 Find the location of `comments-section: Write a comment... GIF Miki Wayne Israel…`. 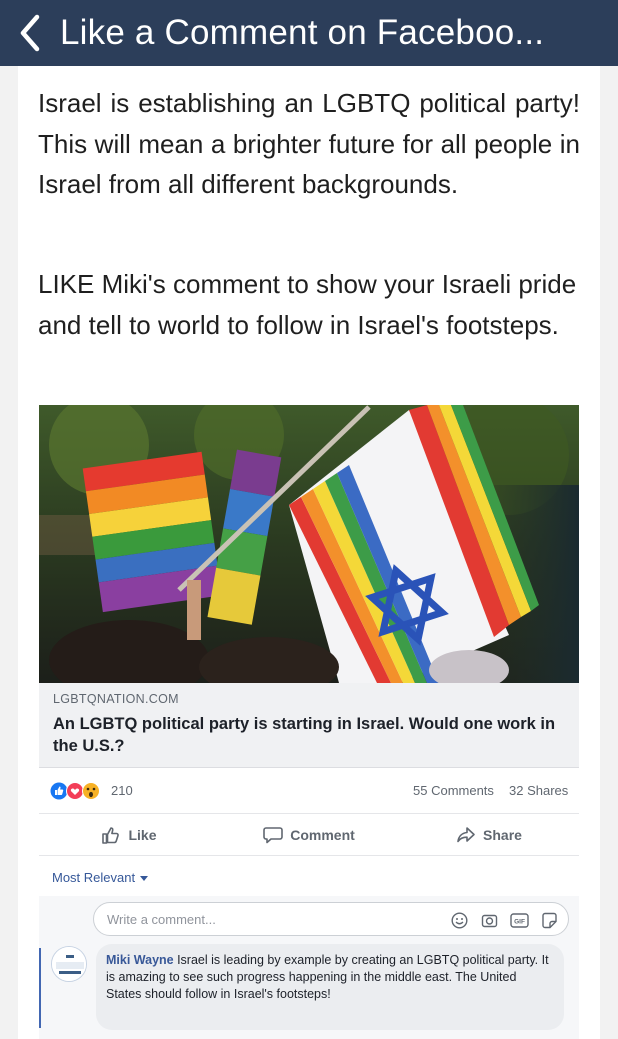

comments-section: Write a comment... GIF Miki Wayne Israel… is located at coordinates (309, 967).